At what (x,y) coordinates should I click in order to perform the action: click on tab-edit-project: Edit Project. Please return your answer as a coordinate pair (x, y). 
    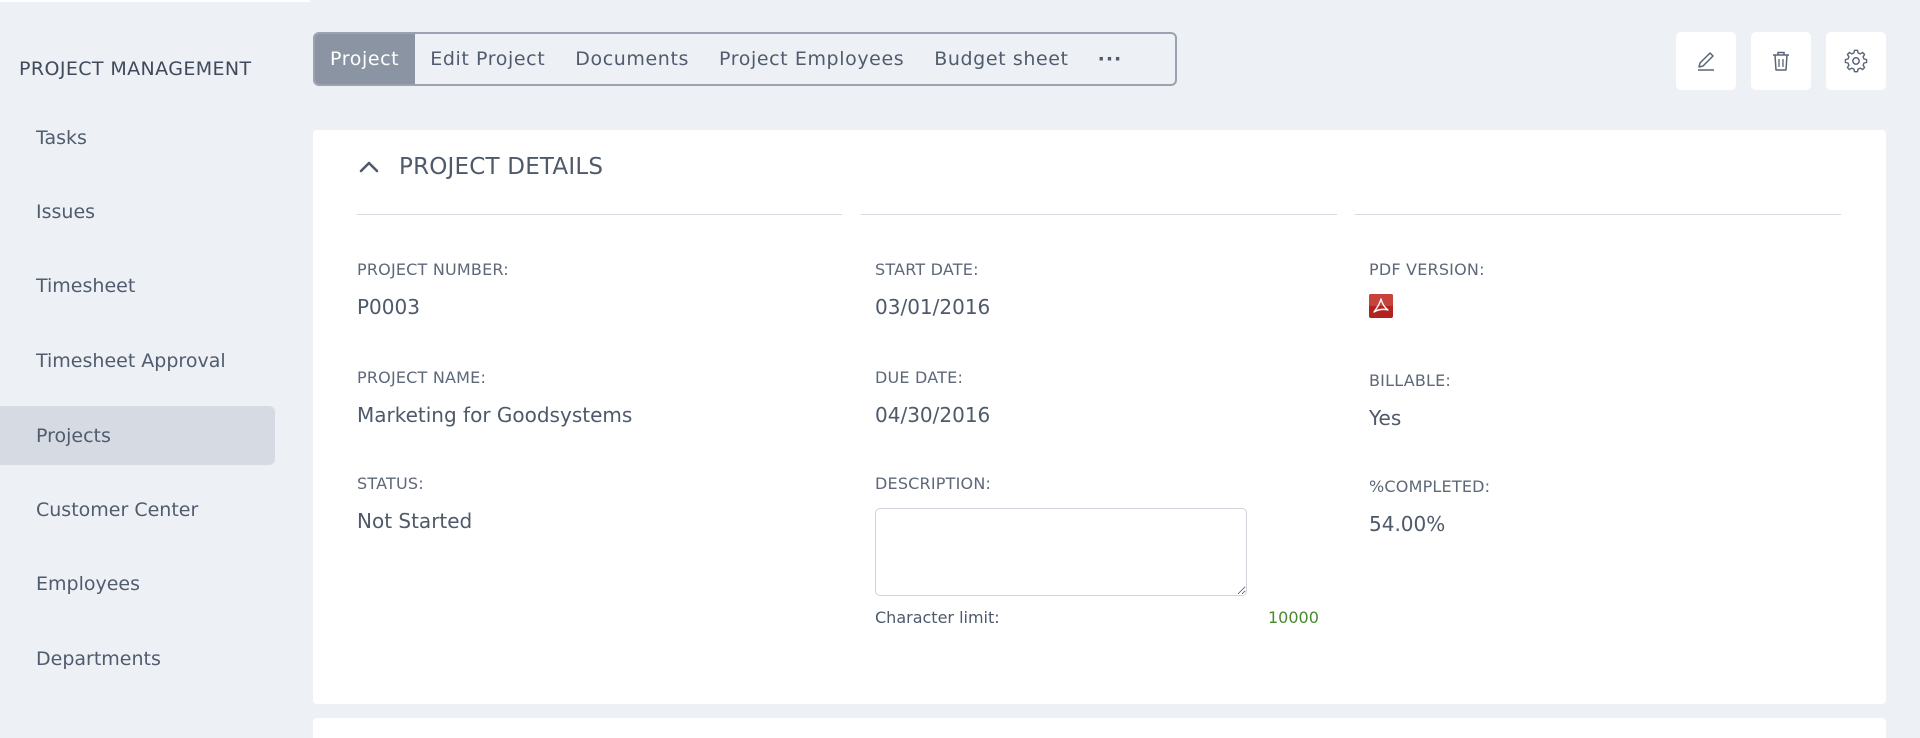
    Looking at the image, I should click on (487, 59).